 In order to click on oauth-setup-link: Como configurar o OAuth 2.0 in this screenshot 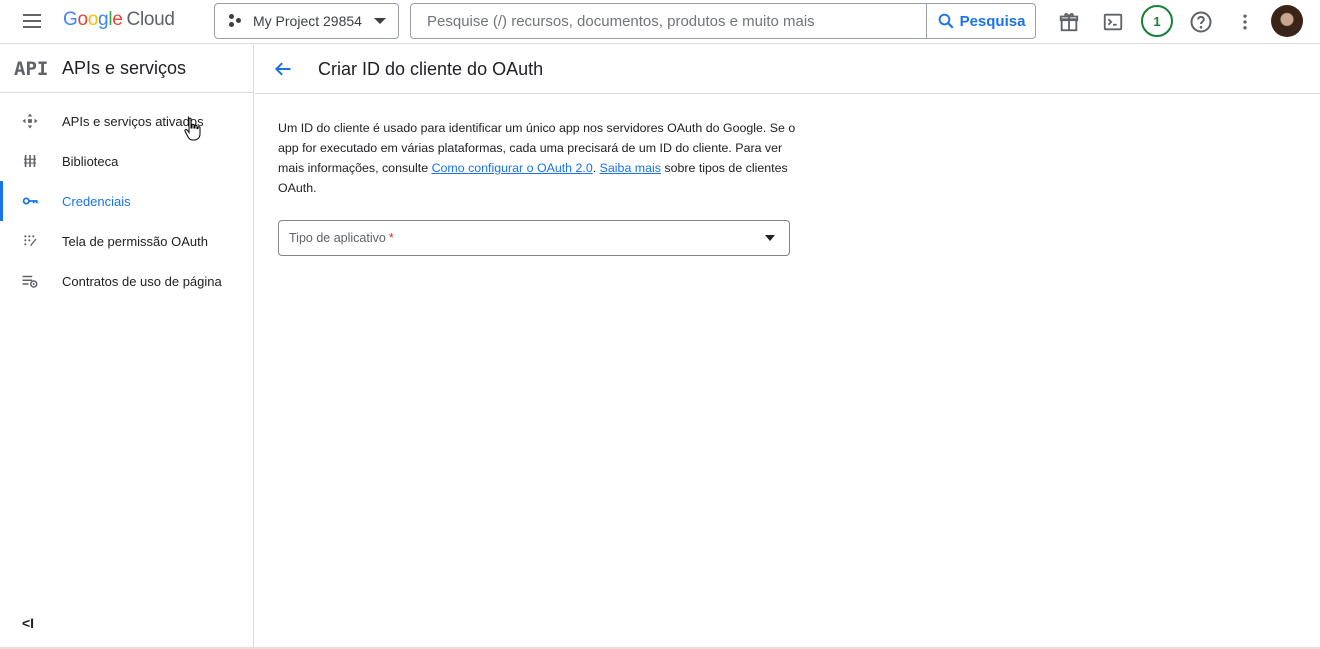, I will do `click(512, 168)`.